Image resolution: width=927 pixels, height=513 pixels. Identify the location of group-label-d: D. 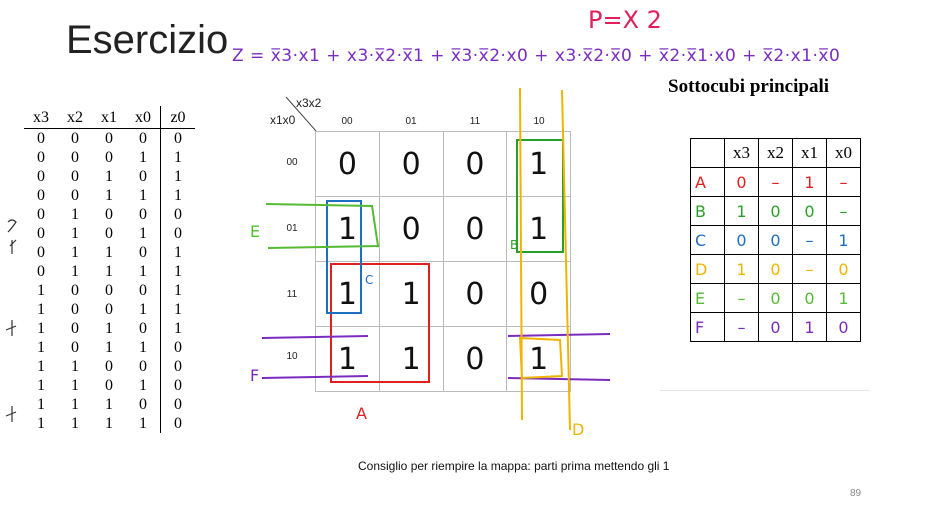
(578, 429).